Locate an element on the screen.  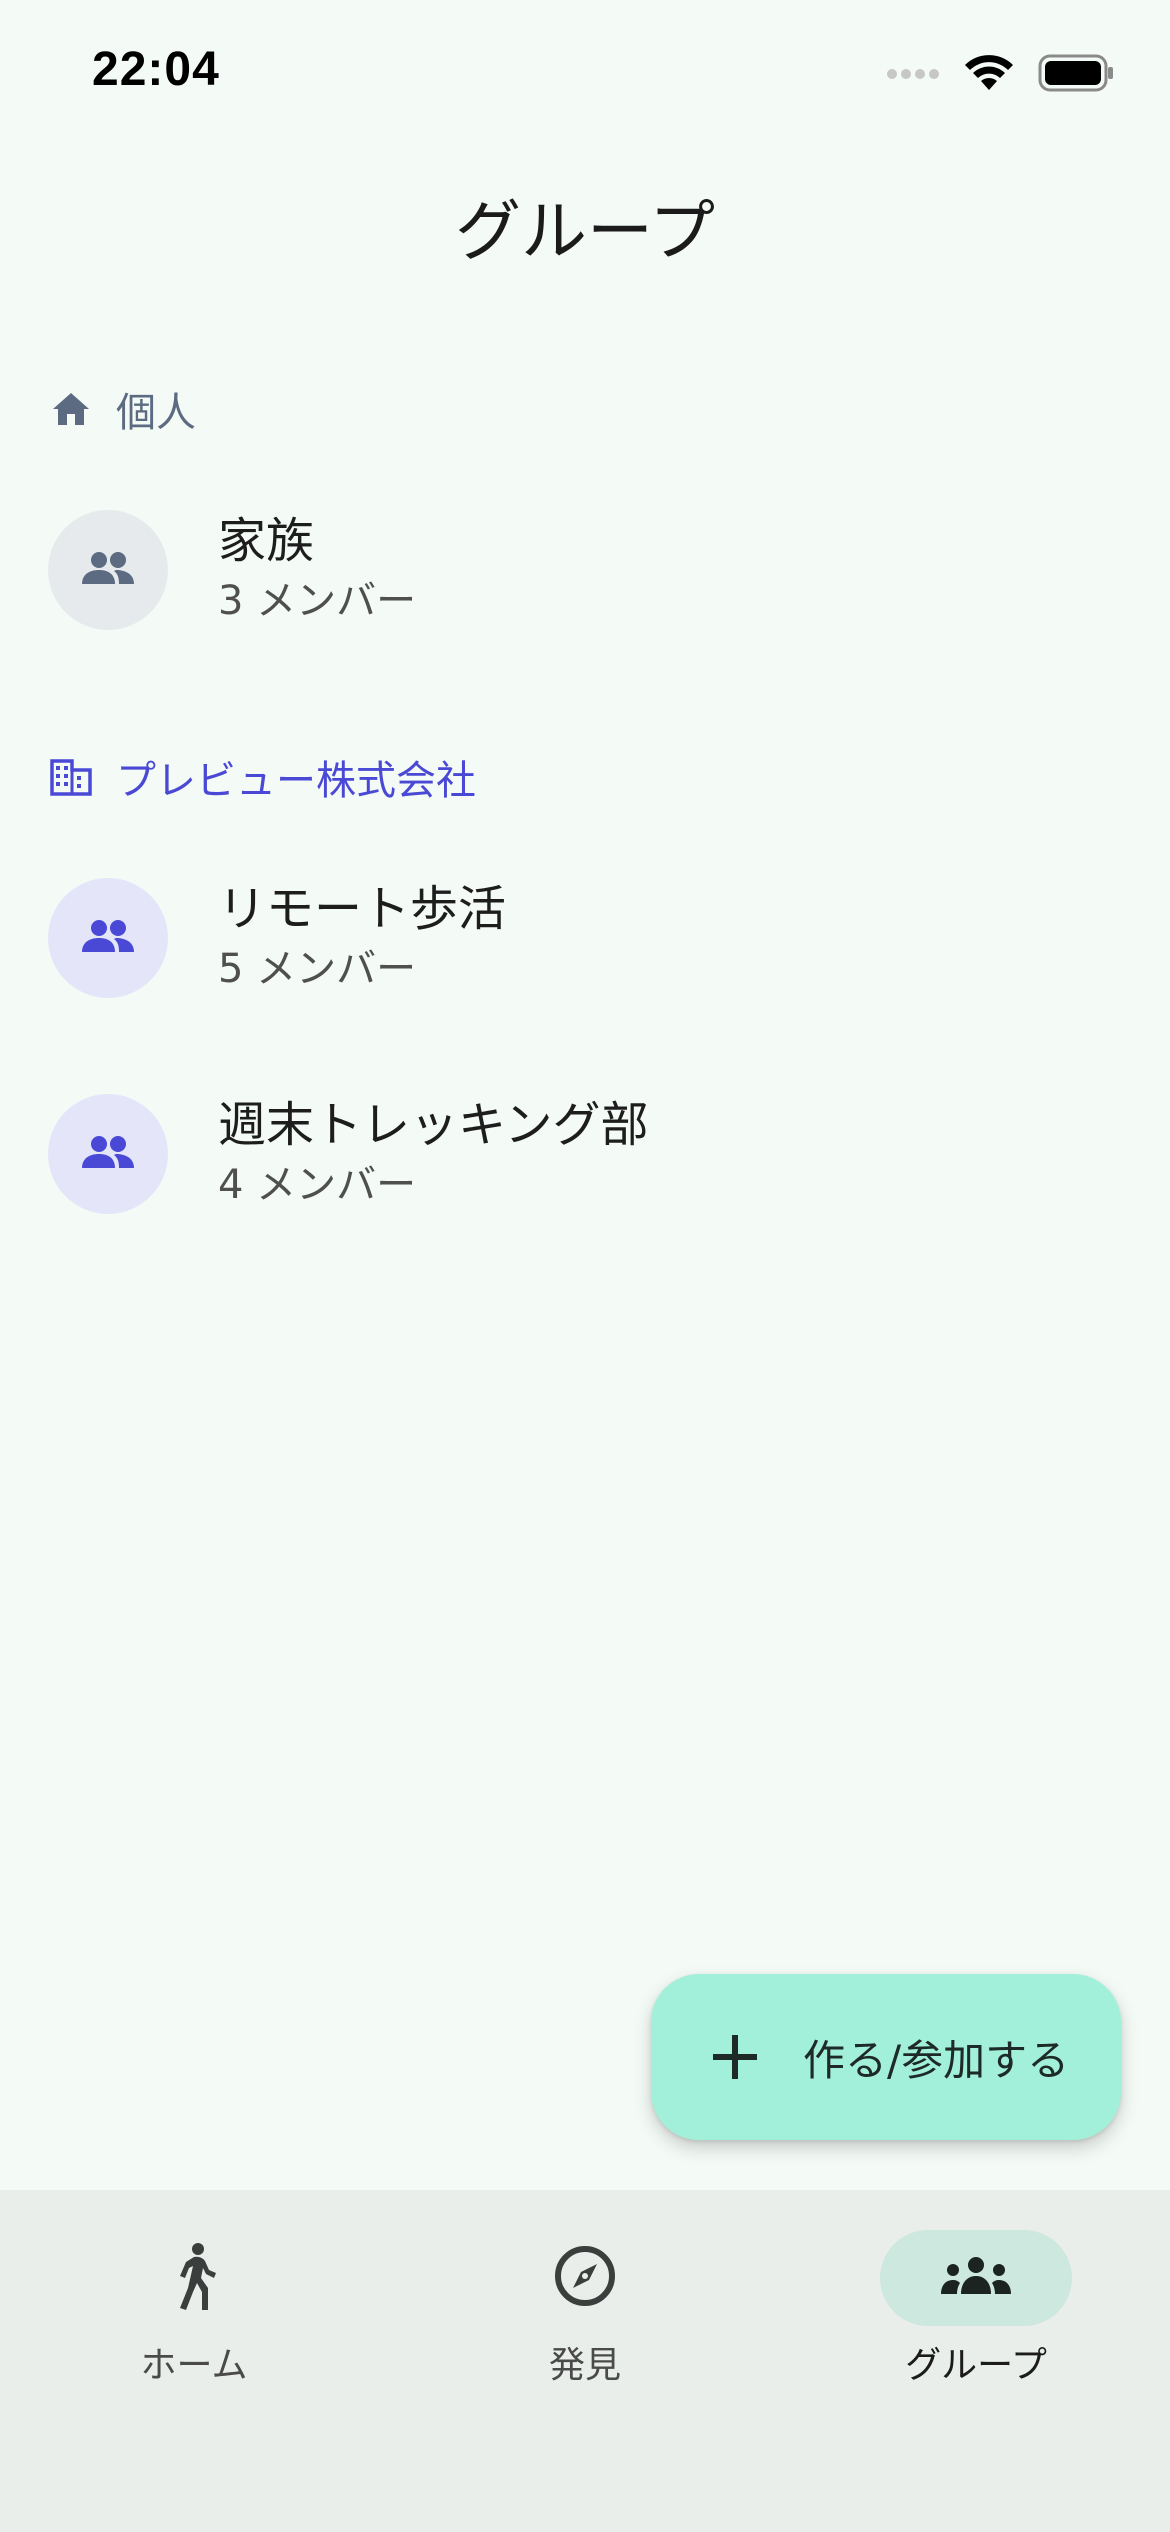
nav-label-discover: 発見 is located at coordinates (584, 2365).